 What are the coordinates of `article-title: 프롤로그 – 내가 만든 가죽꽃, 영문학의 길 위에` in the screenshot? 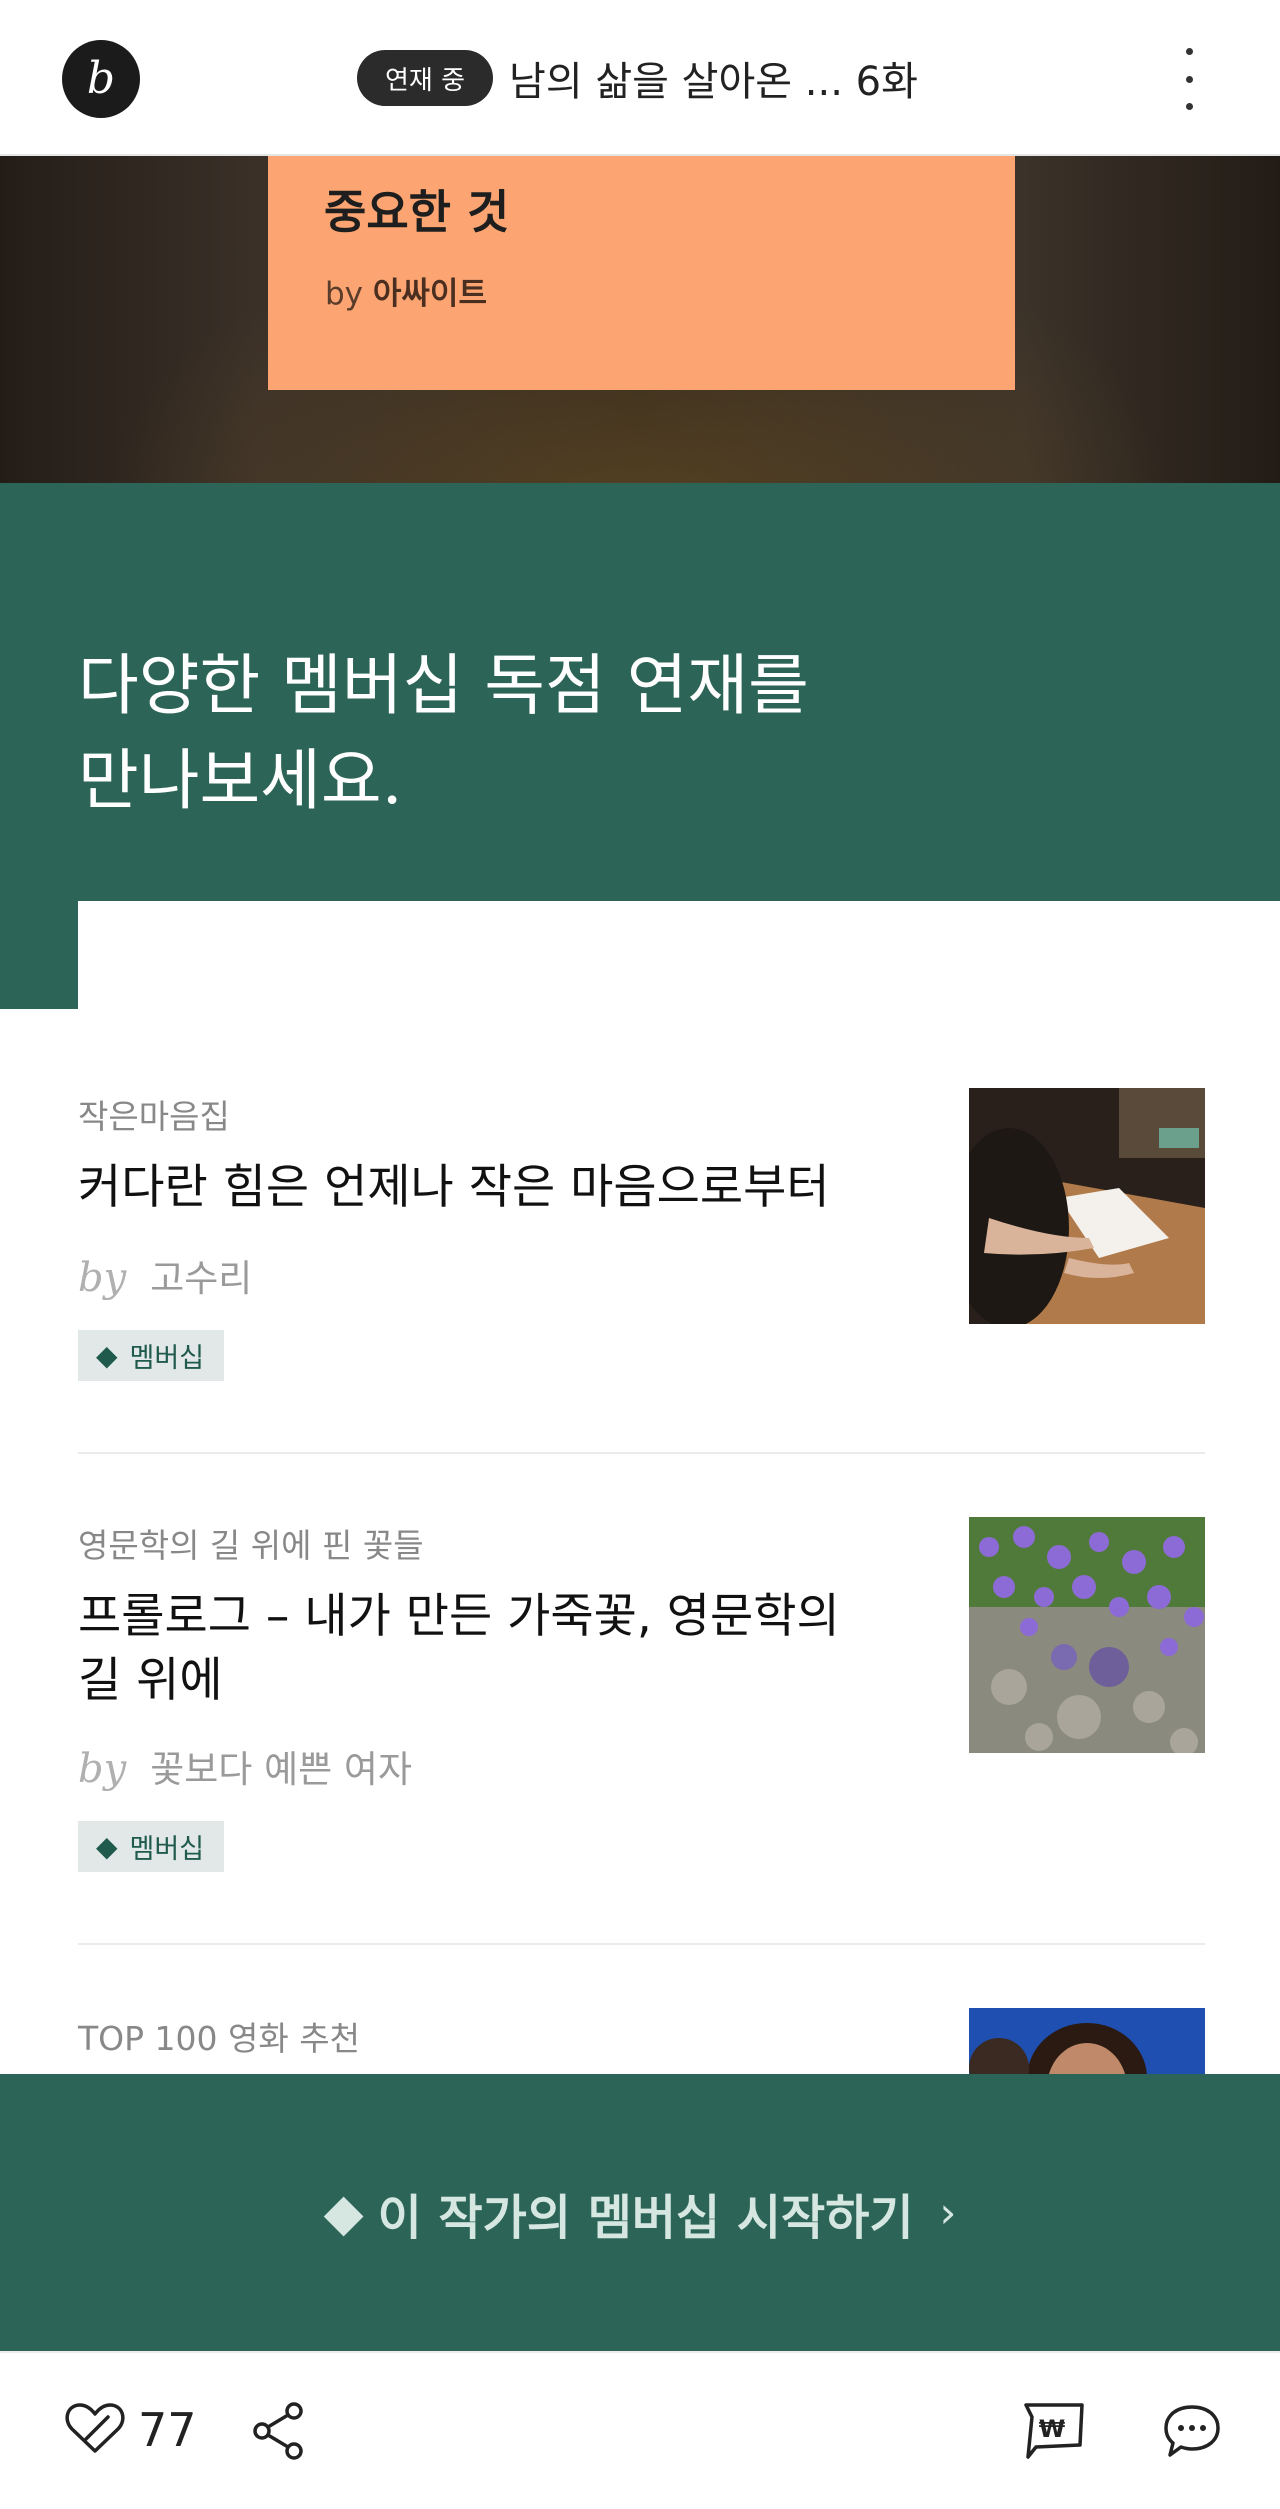 It's located at (459, 1648).